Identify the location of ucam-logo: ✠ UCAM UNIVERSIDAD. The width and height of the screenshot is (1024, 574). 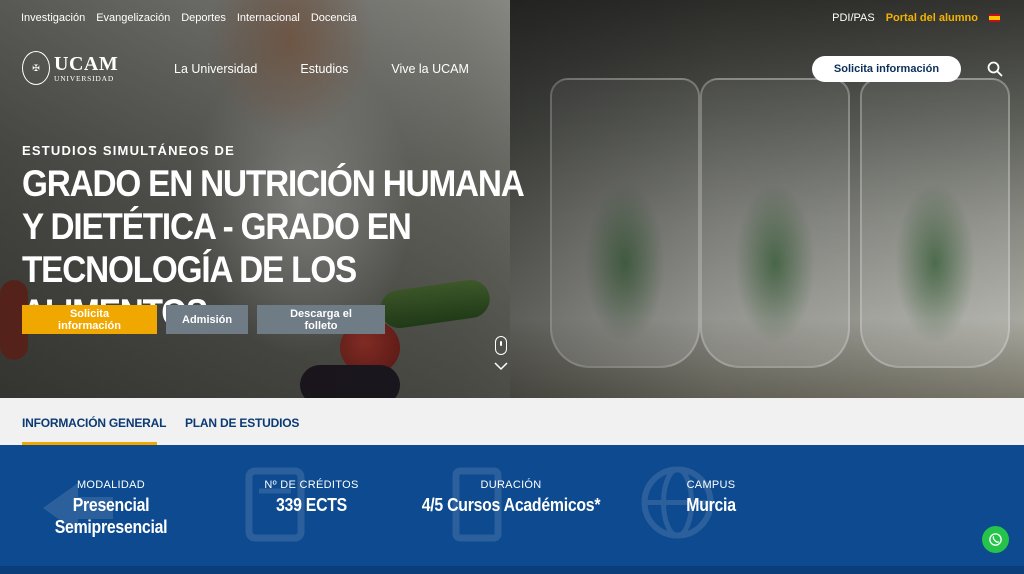
(70, 68).